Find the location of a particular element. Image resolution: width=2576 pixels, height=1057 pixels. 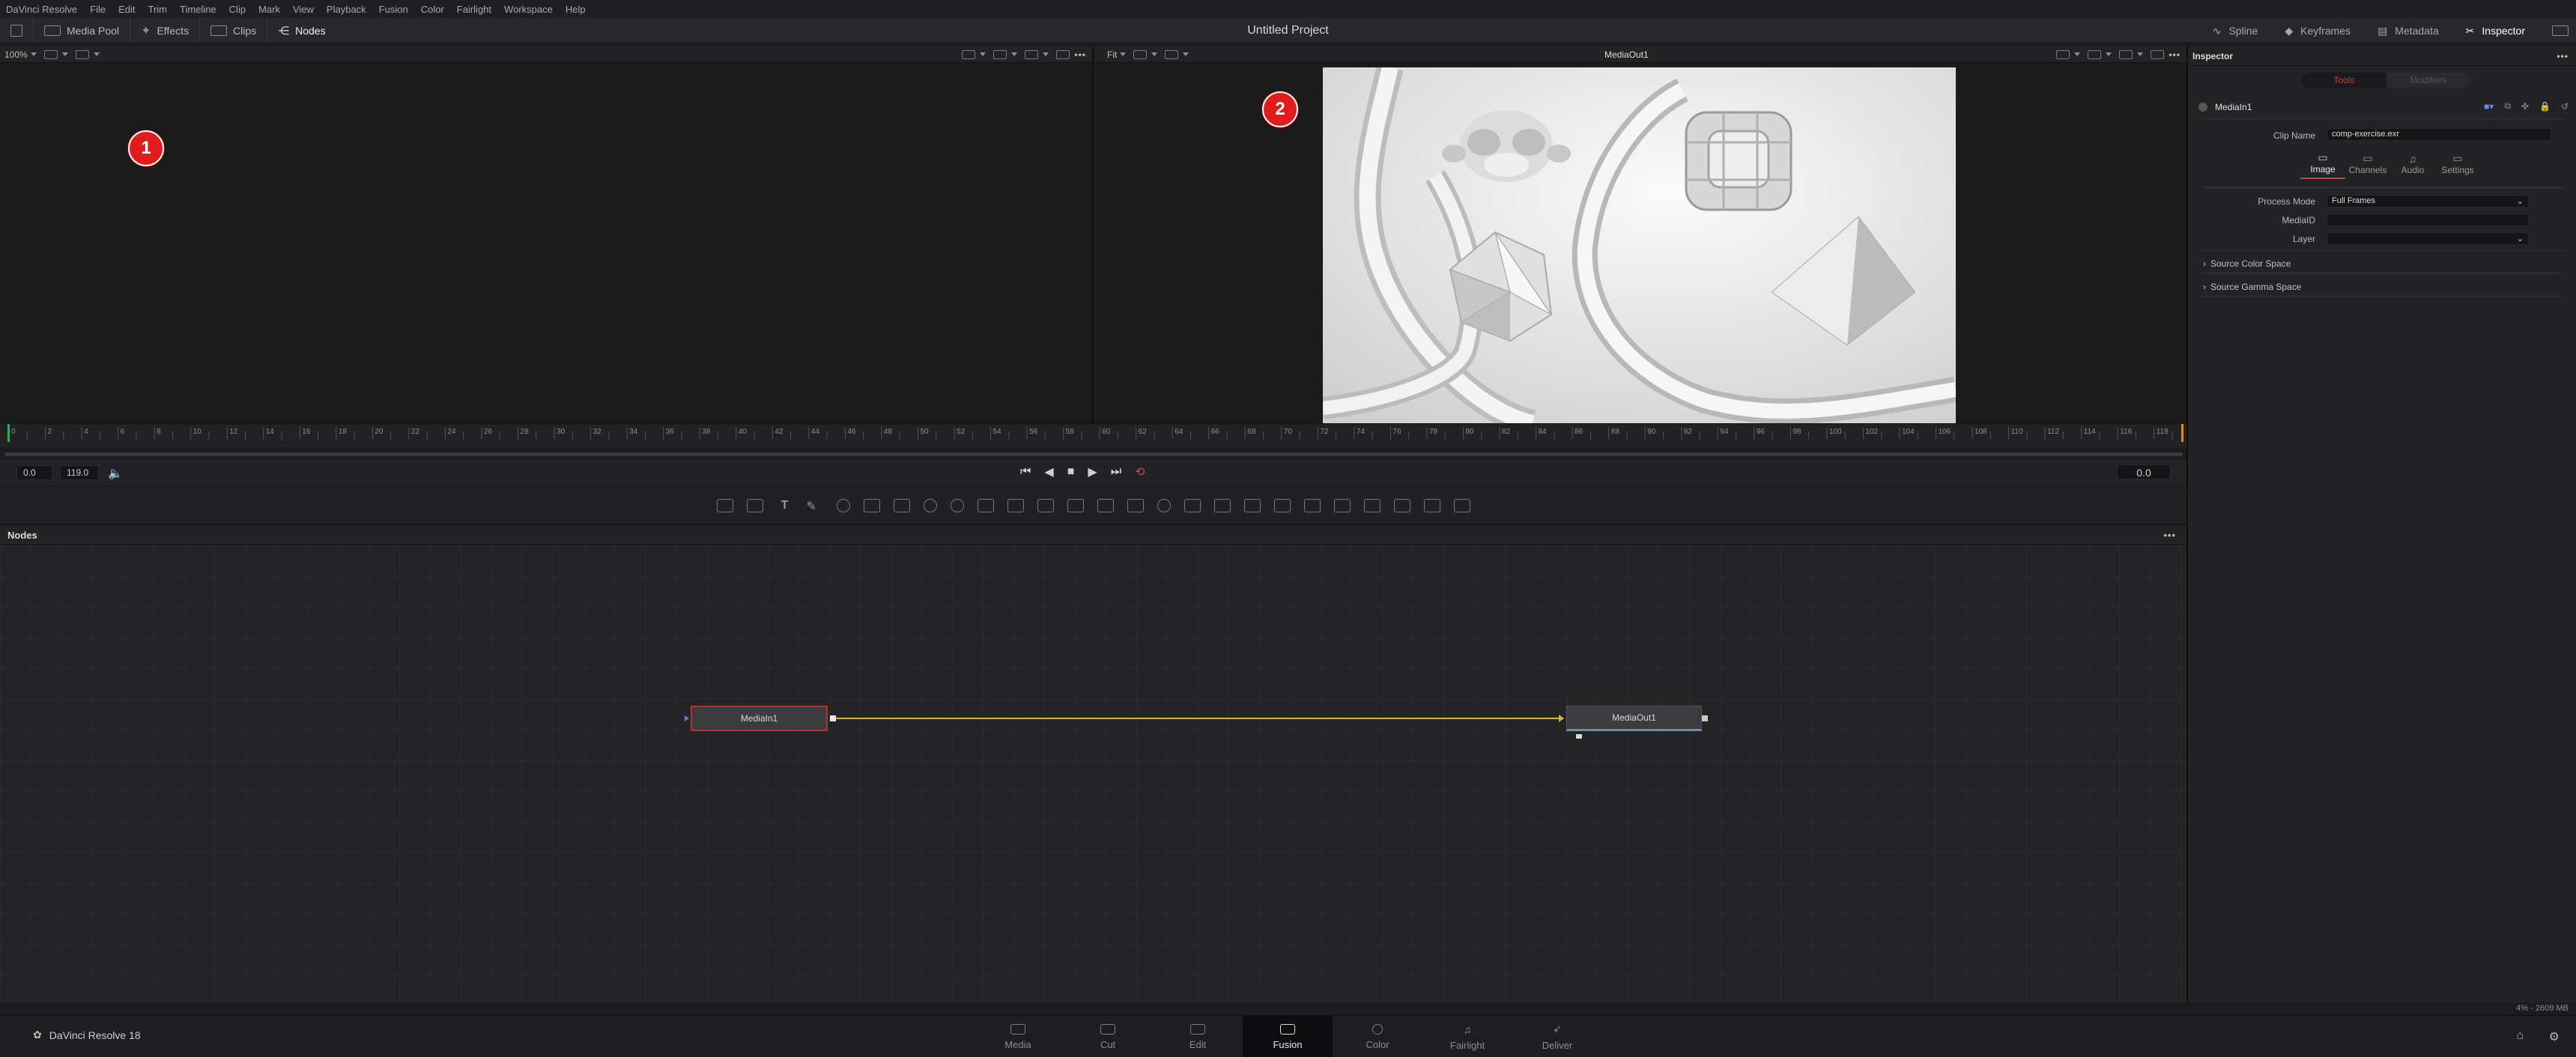

layer-select: ⌄ is located at coordinates (2428, 238).